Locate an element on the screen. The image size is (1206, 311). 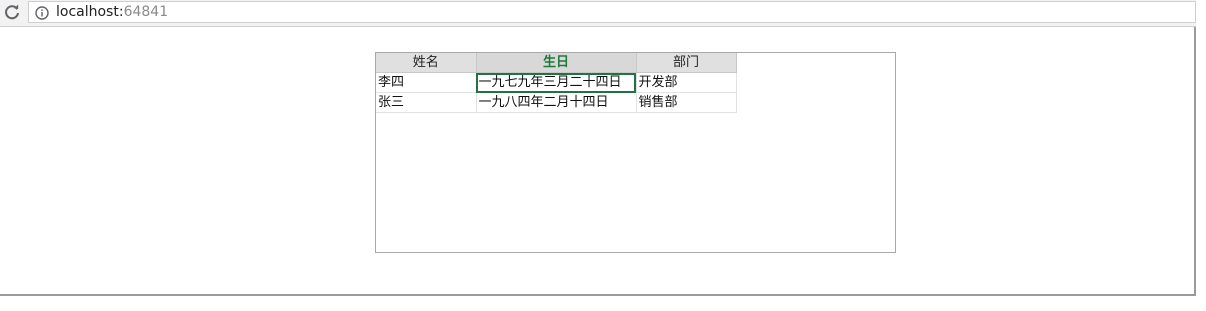
cell-department: 销售部 is located at coordinates (686, 102).